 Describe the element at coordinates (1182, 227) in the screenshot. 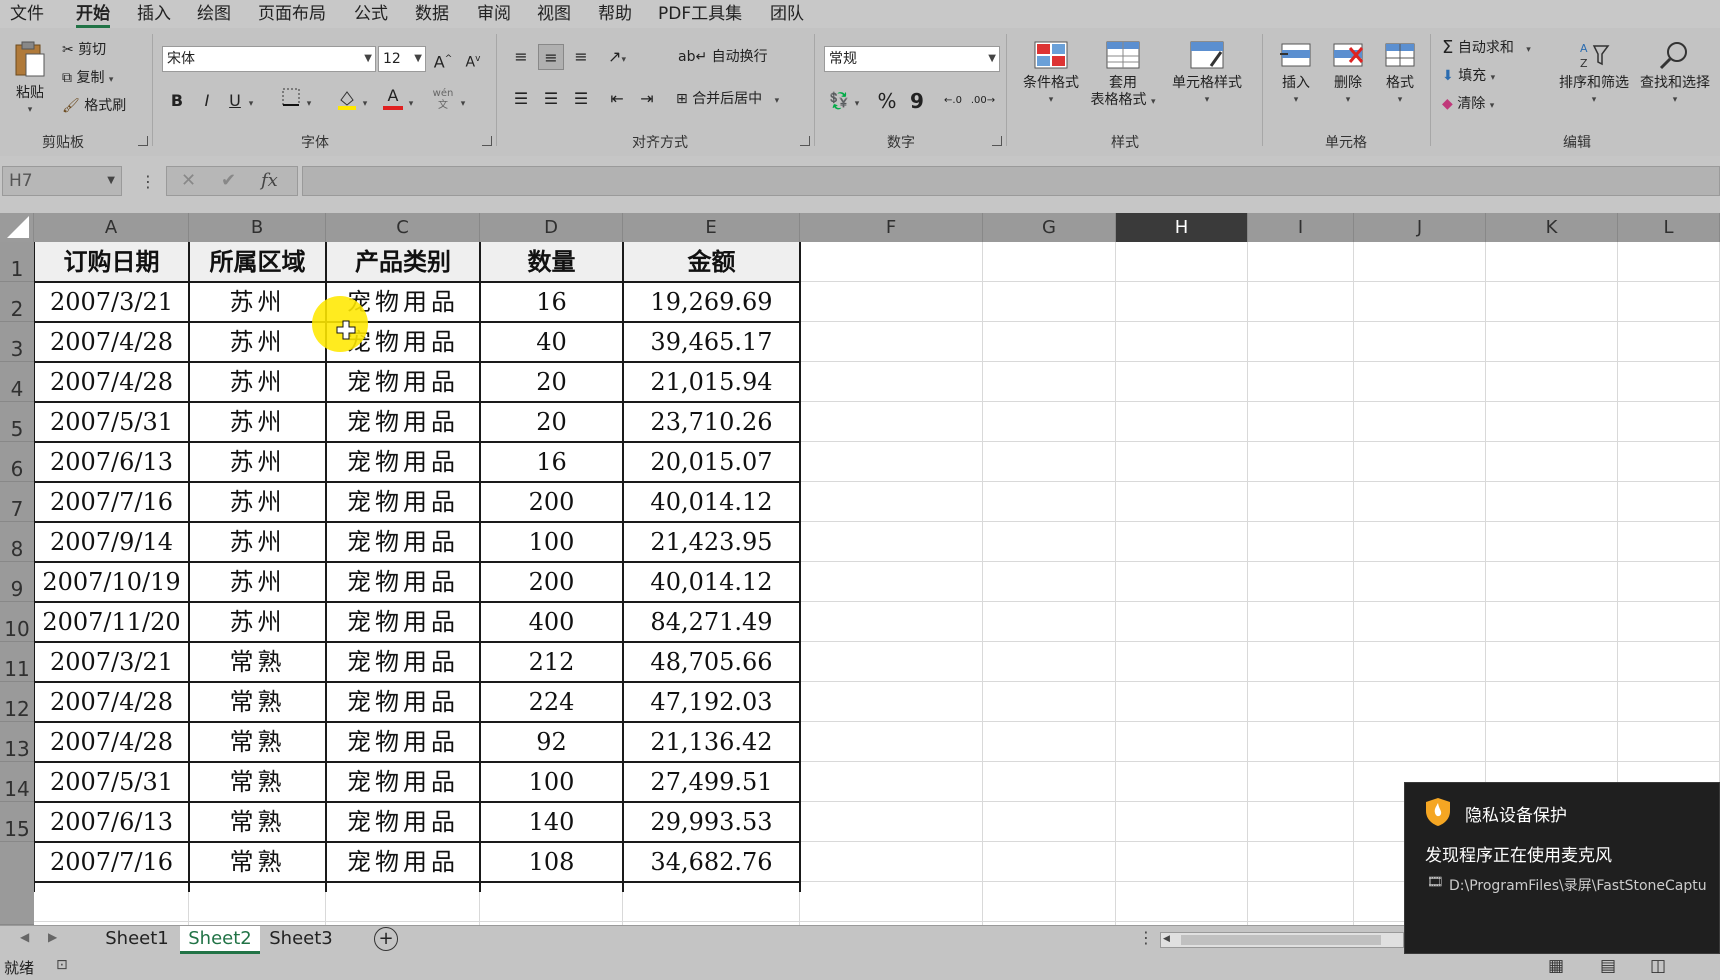

I see `column-header-h: H` at that location.